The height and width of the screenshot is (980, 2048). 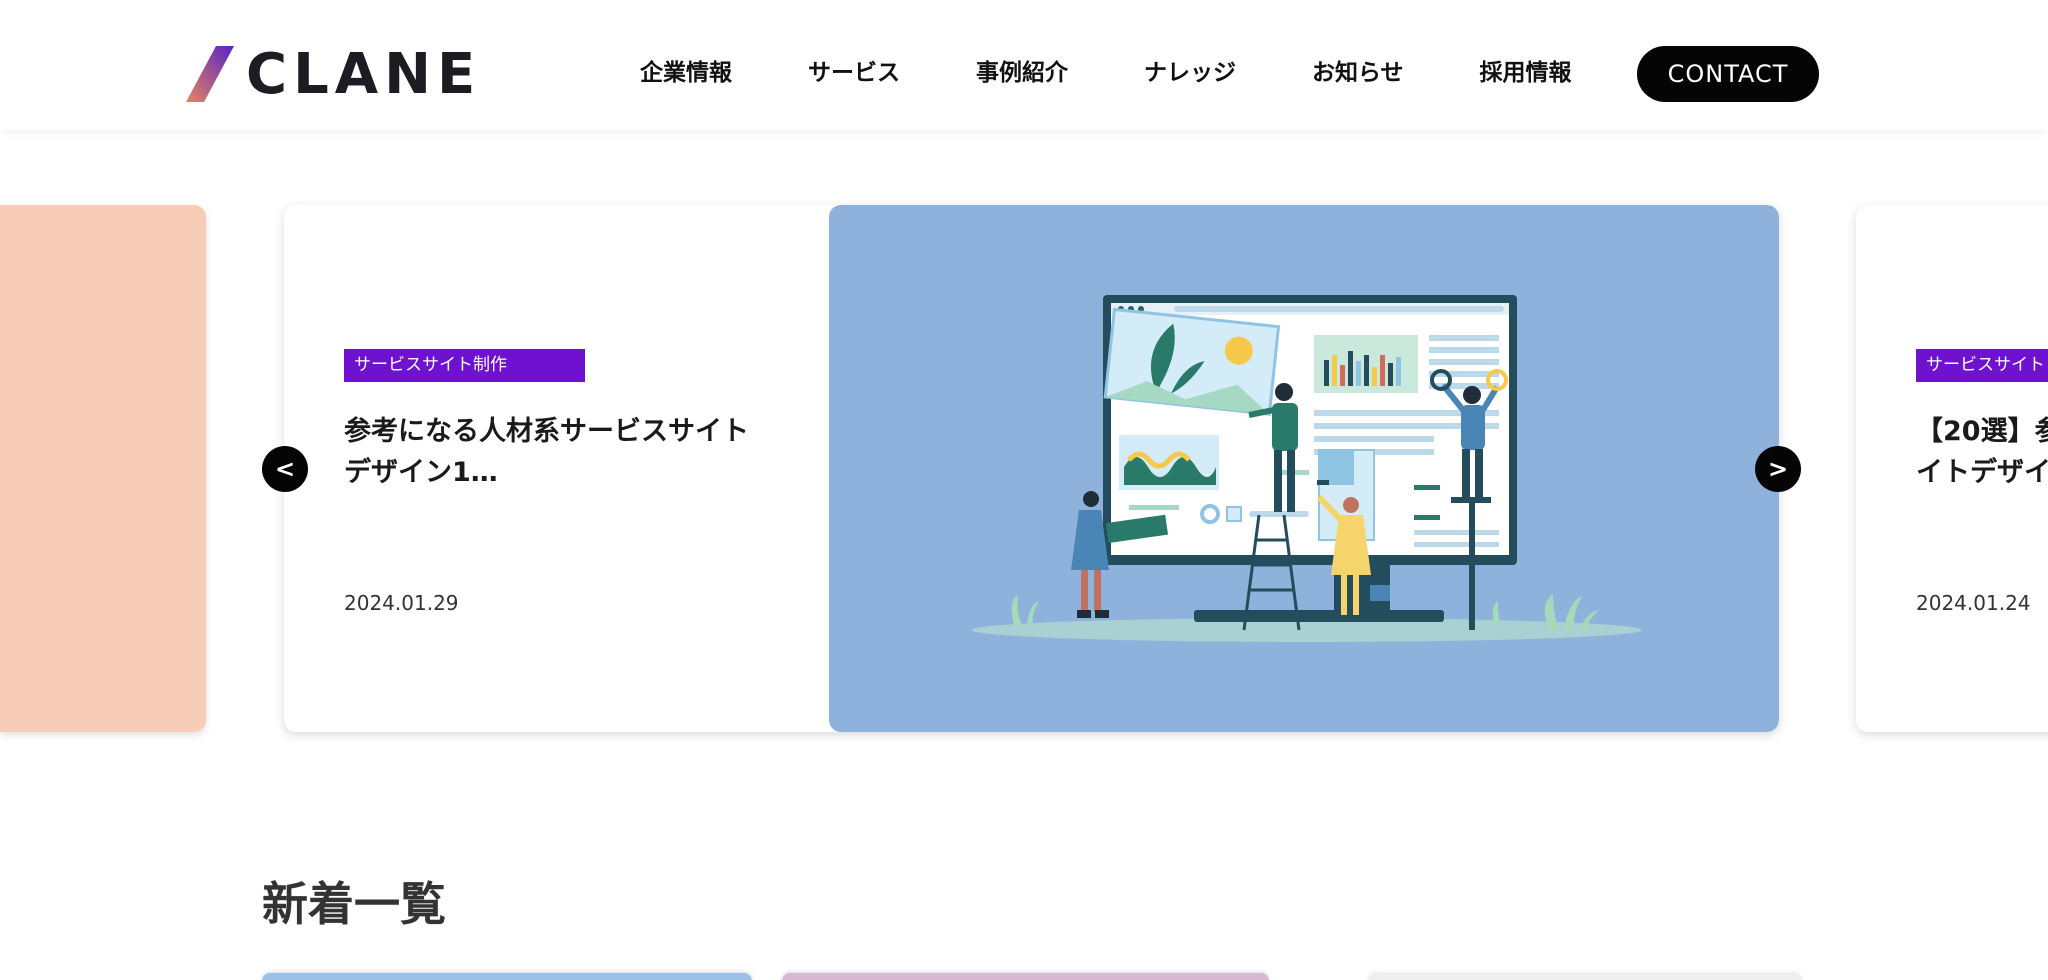 What do you see at coordinates (1106, 73) in the screenshot?
I see `main-nav: 企業情報 サービス 事例紹介 ナレッジ お知らせ 採用情報` at bounding box center [1106, 73].